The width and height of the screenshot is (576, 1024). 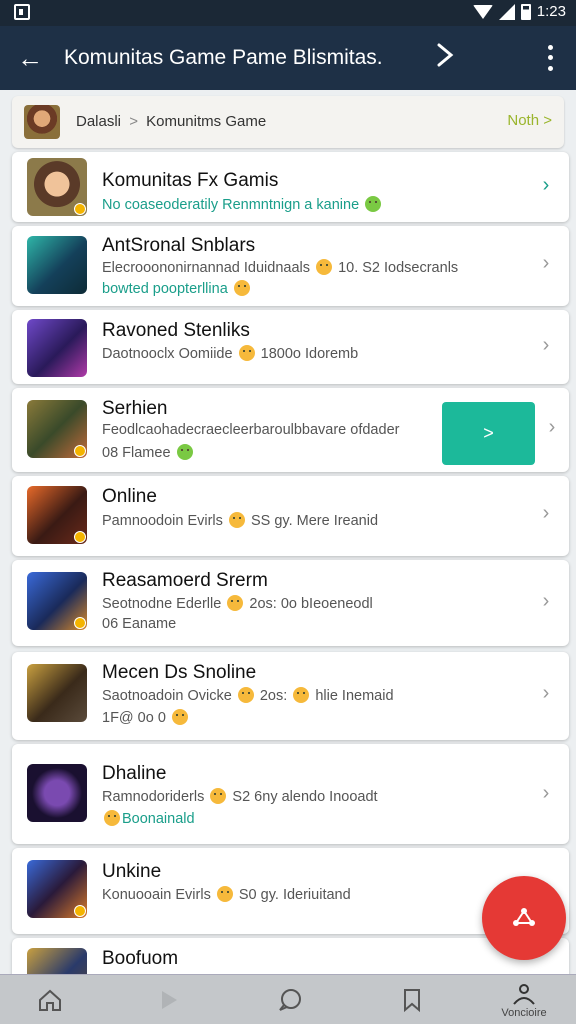 I want to click on nav-bookmark, so click(x=412, y=999).